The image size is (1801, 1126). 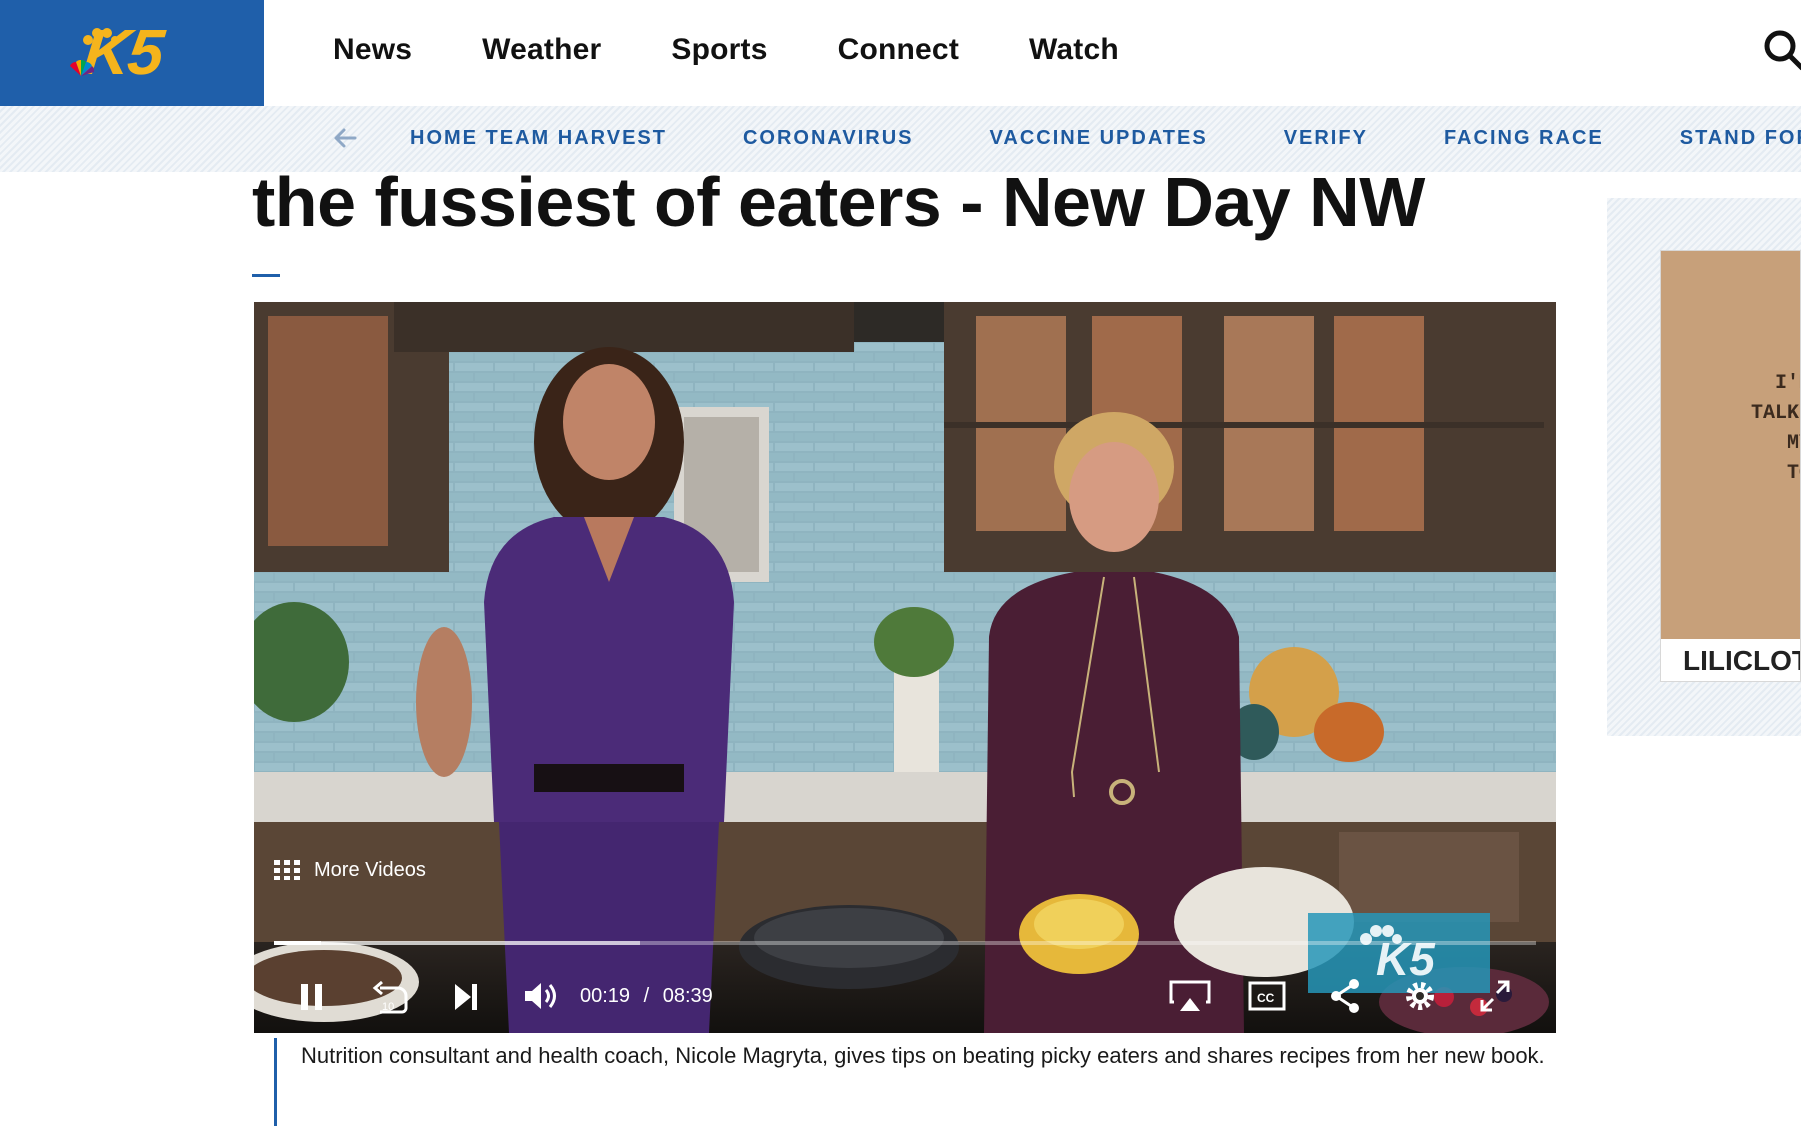 I want to click on gear-icon, so click(x=1420, y=996).